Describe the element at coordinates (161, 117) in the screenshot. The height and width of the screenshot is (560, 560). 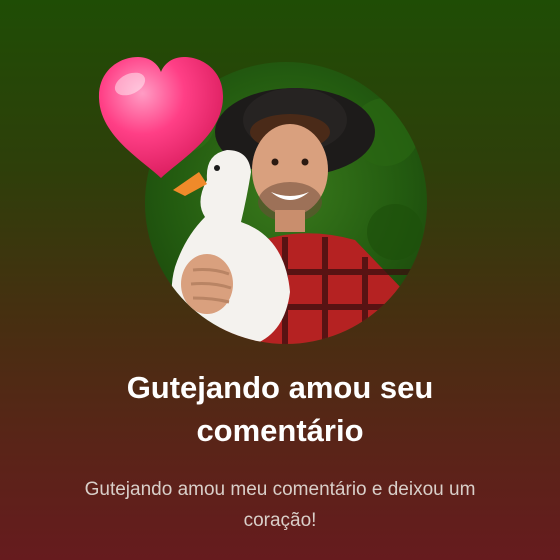
I see `heart-icon` at that location.